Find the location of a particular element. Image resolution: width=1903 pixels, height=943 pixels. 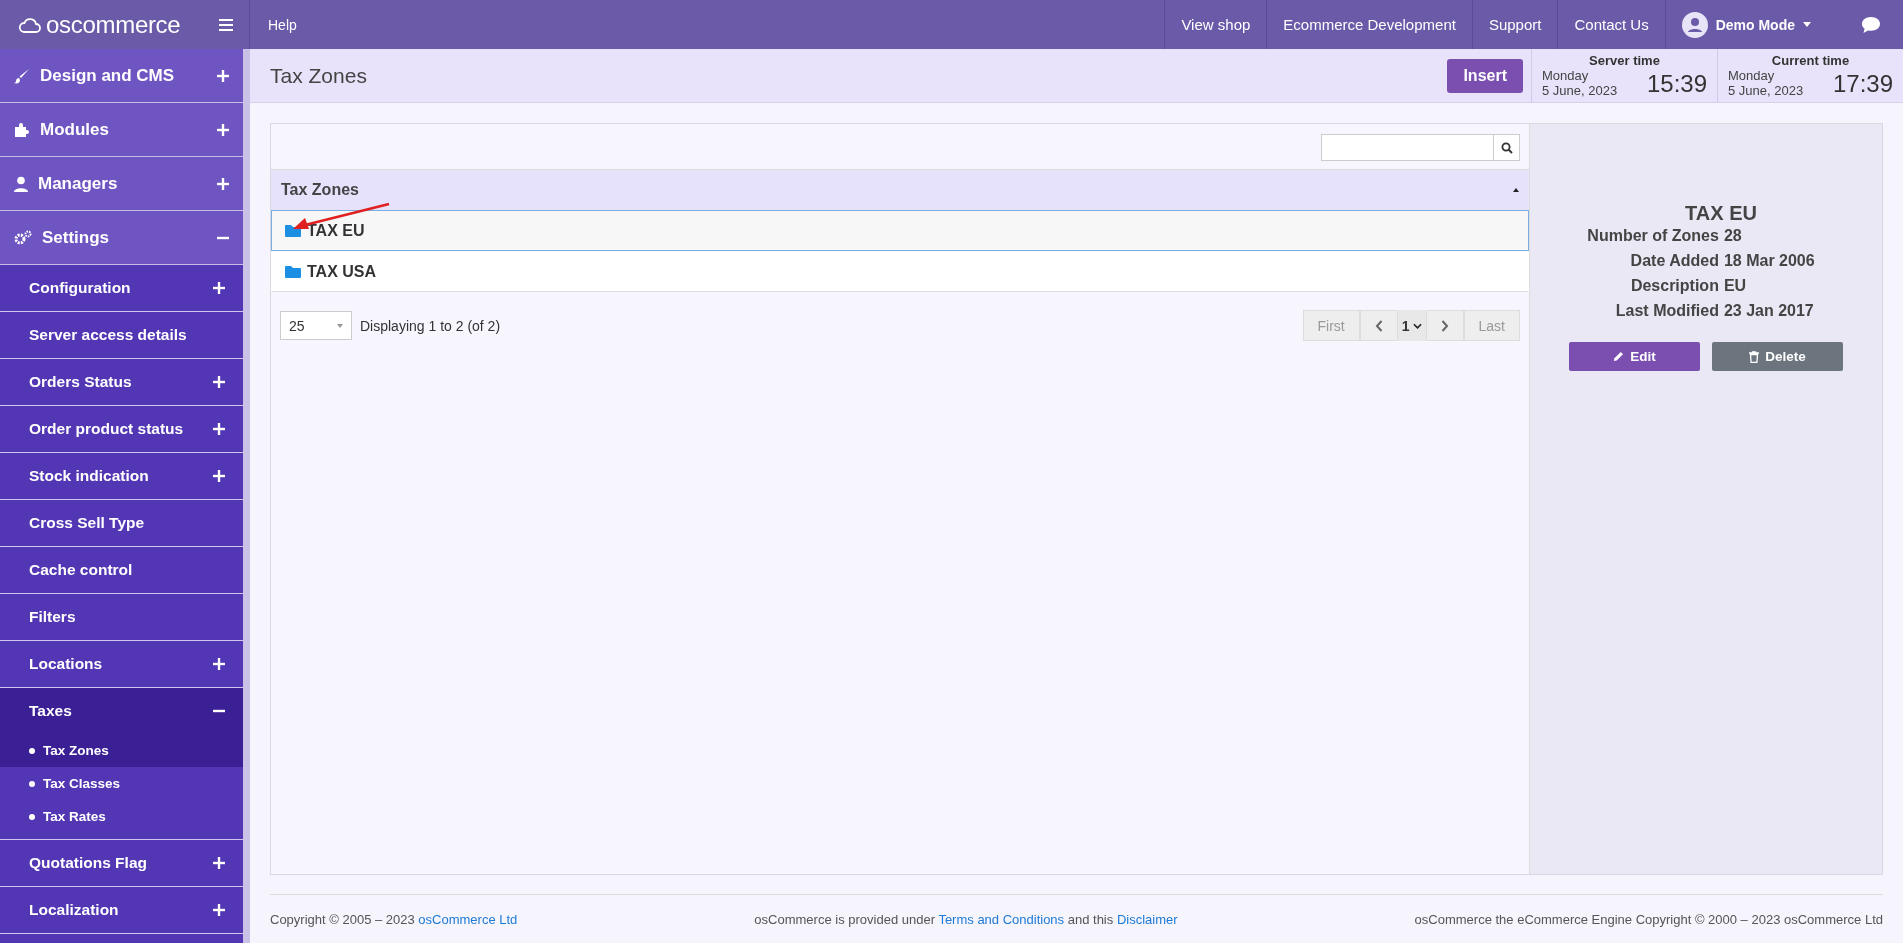

delete-button: Delete is located at coordinates (1777, 356).